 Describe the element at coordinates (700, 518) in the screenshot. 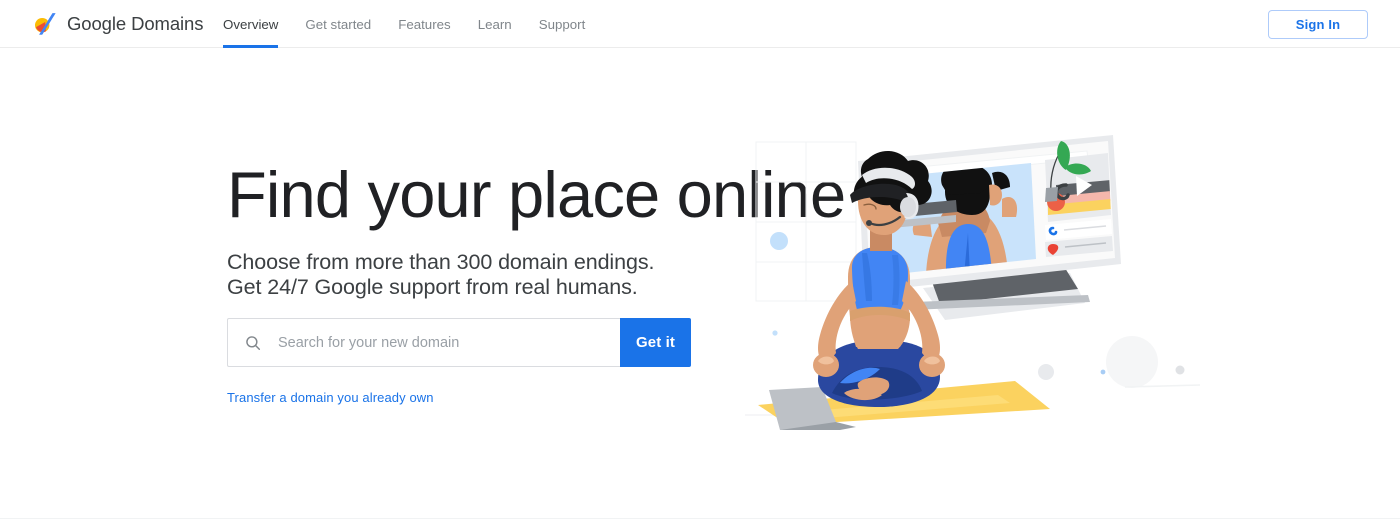

I see `page-bottom-divider` at that location.